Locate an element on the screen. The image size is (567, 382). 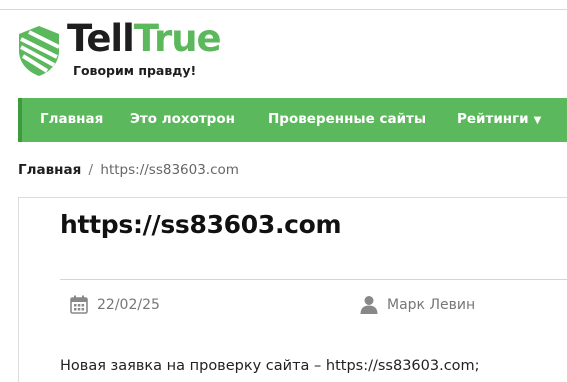
logo-word-tell: Tell is located at coordinates (101, 38).